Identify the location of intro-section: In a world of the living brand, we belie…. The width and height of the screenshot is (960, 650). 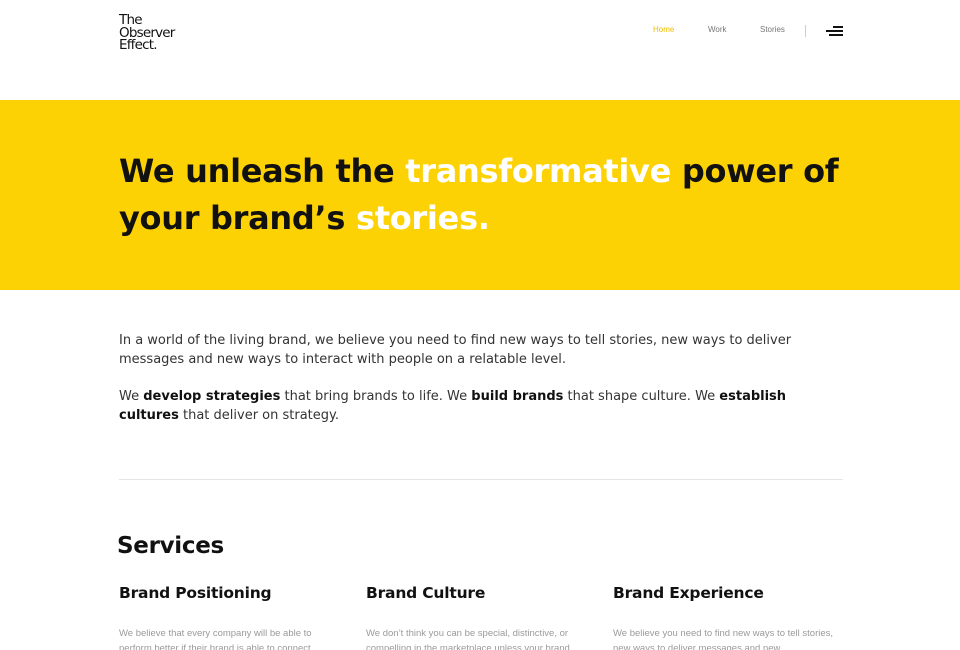
(480, 378).